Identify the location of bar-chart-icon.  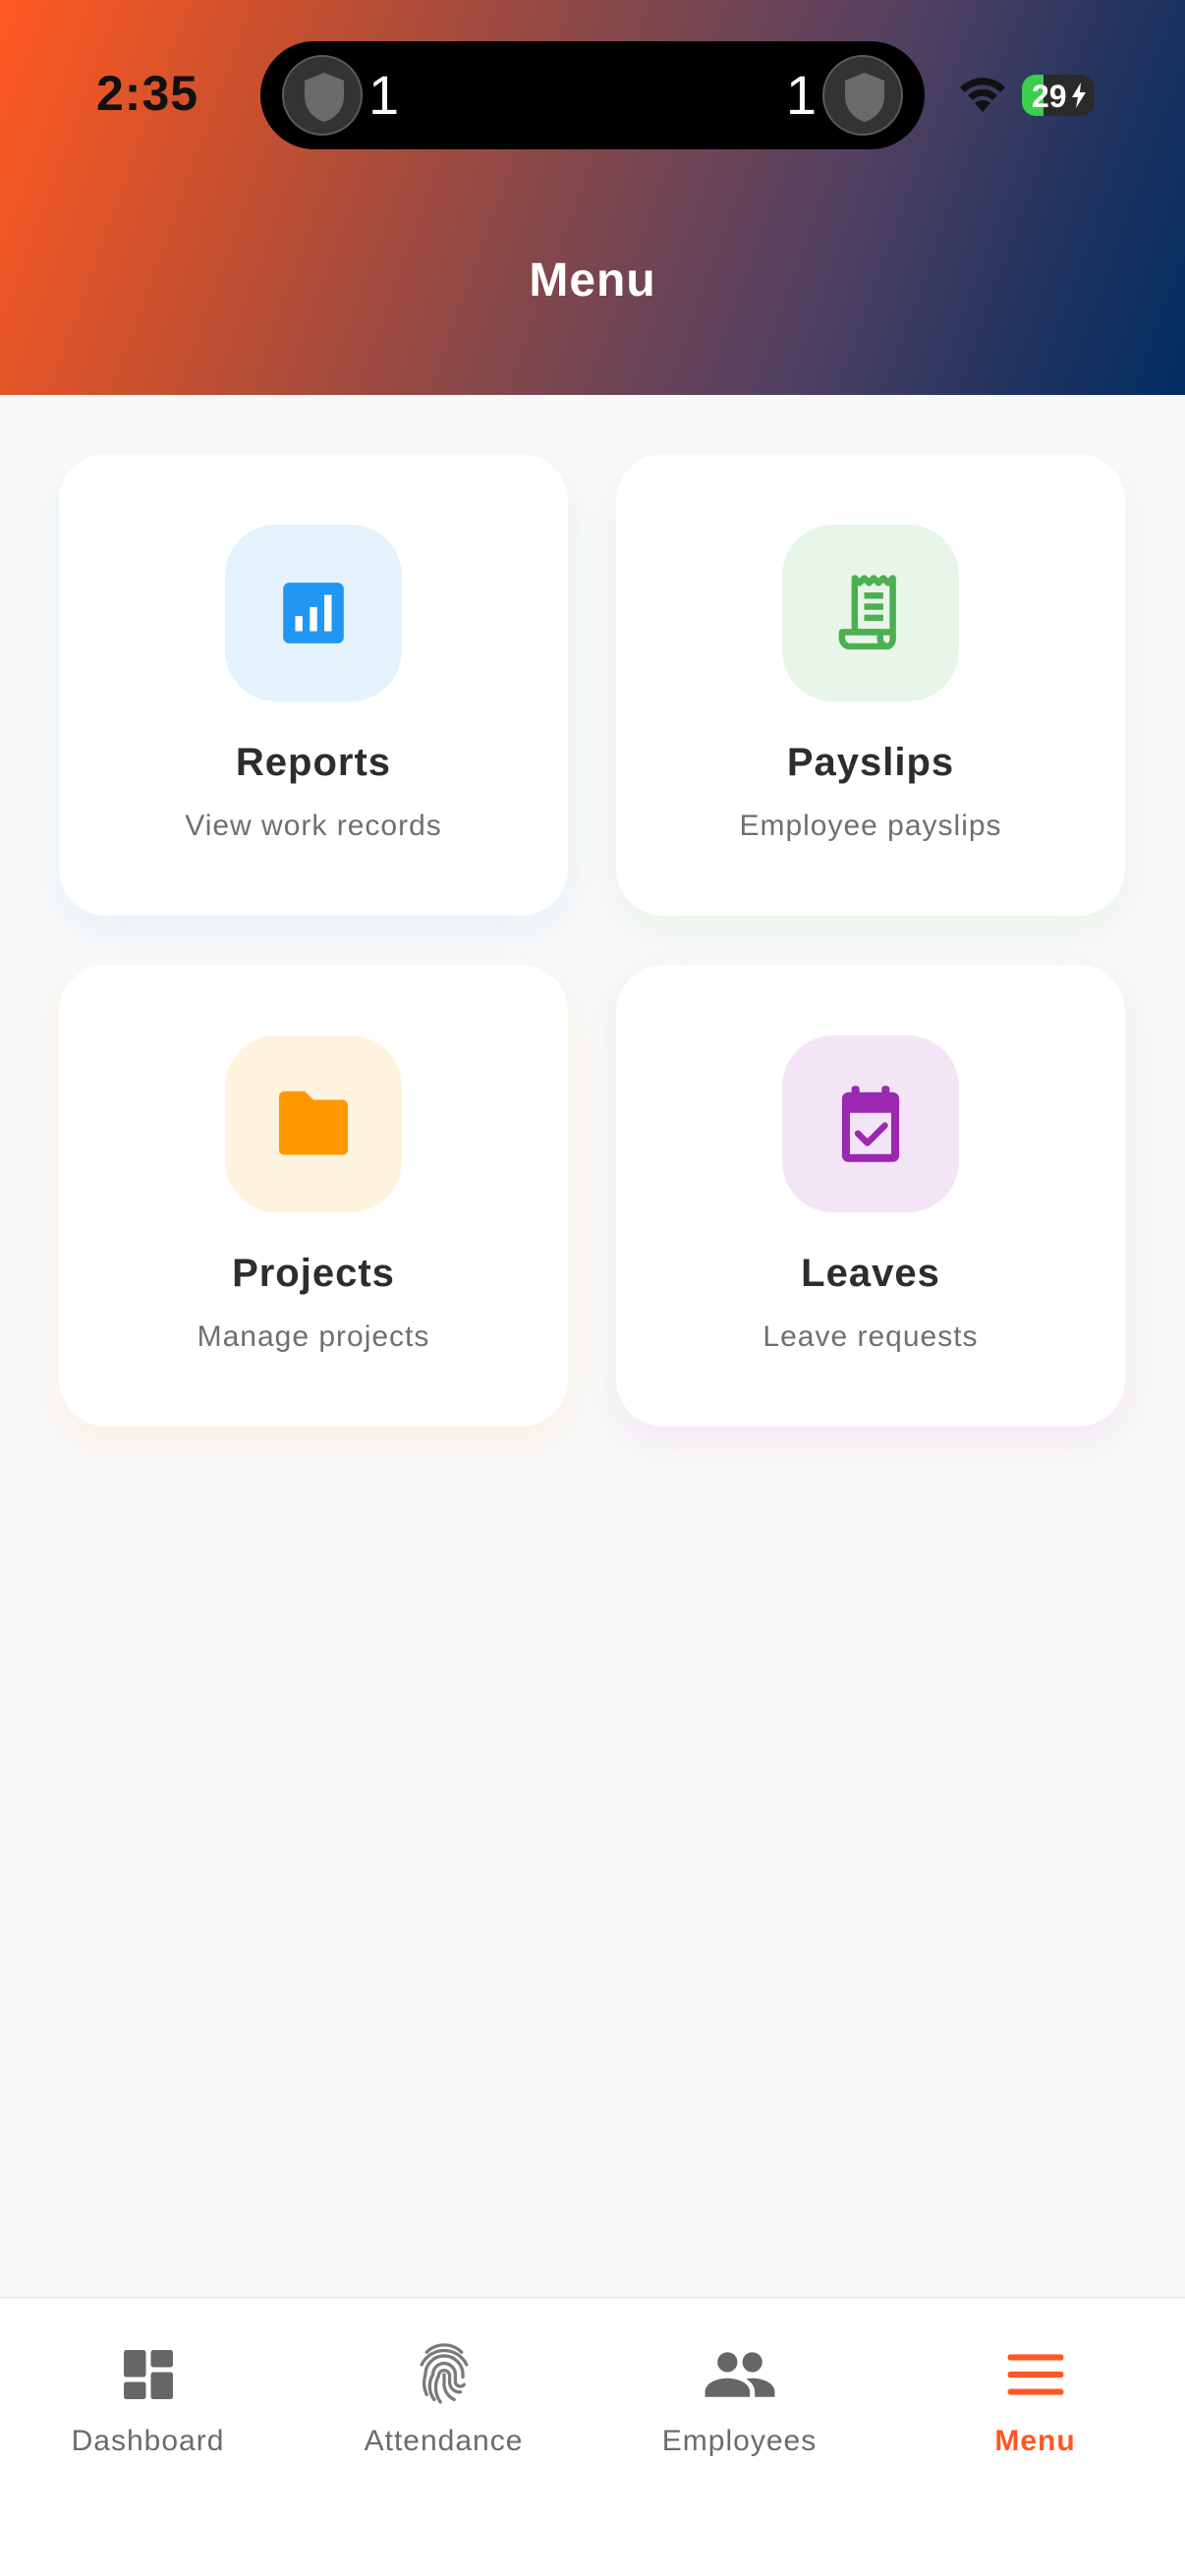
(314, 613).